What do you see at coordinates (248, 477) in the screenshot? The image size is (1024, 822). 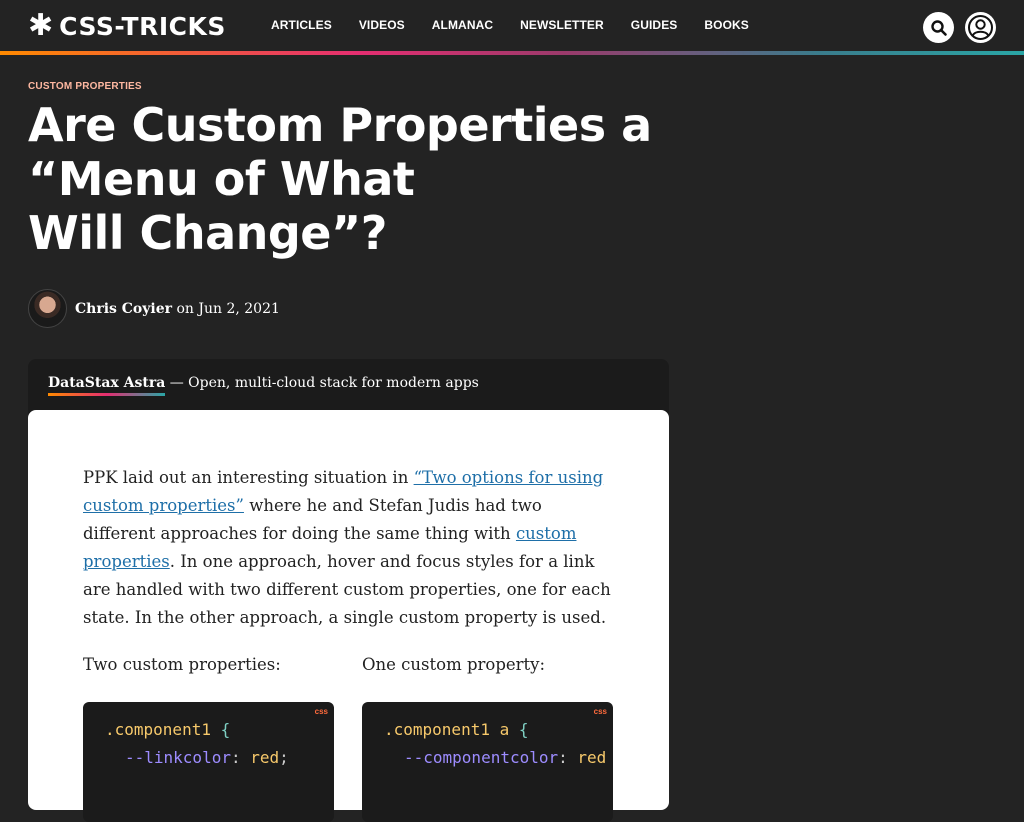 I see `para-text-1: PPK laid out an interesting situation in` at bounding box center [248, 477].